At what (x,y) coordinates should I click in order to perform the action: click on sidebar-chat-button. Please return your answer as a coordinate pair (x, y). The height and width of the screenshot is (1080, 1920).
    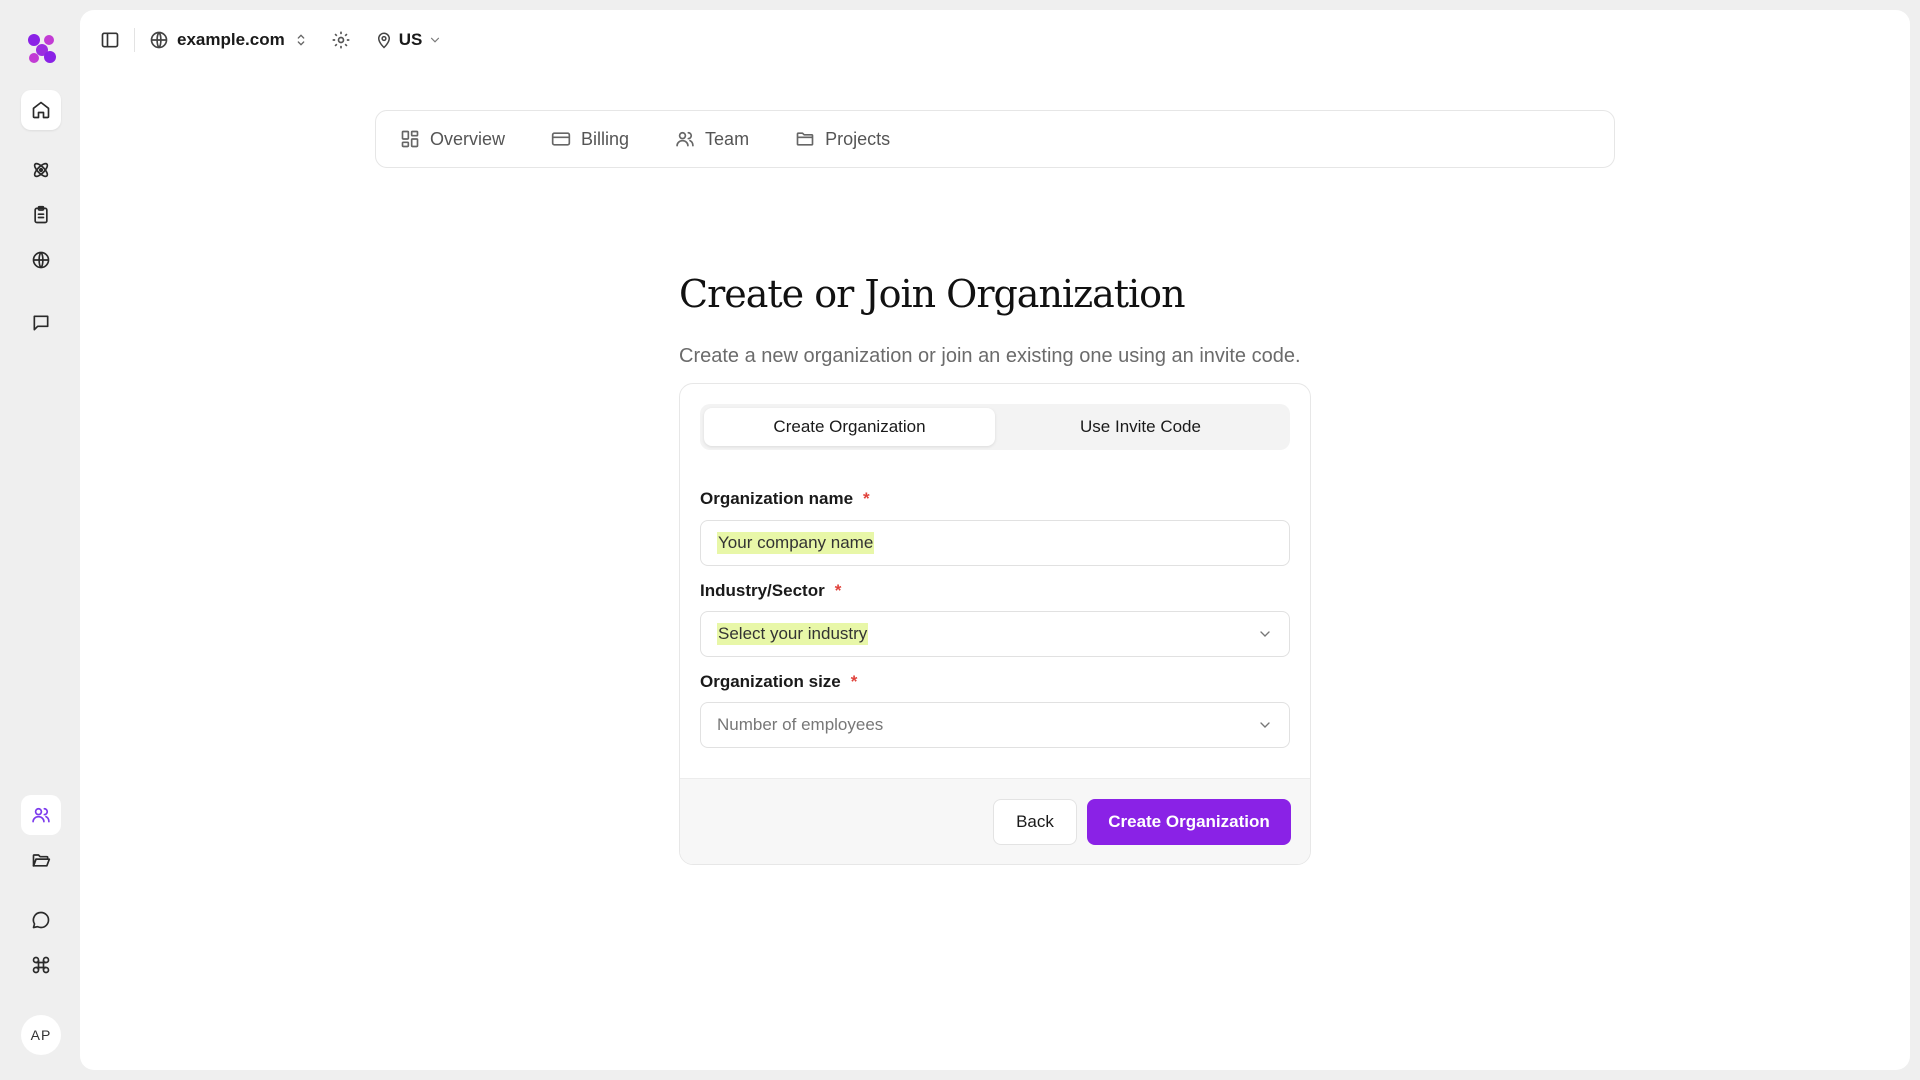
    Looking at the image, I should click on (41, 920).